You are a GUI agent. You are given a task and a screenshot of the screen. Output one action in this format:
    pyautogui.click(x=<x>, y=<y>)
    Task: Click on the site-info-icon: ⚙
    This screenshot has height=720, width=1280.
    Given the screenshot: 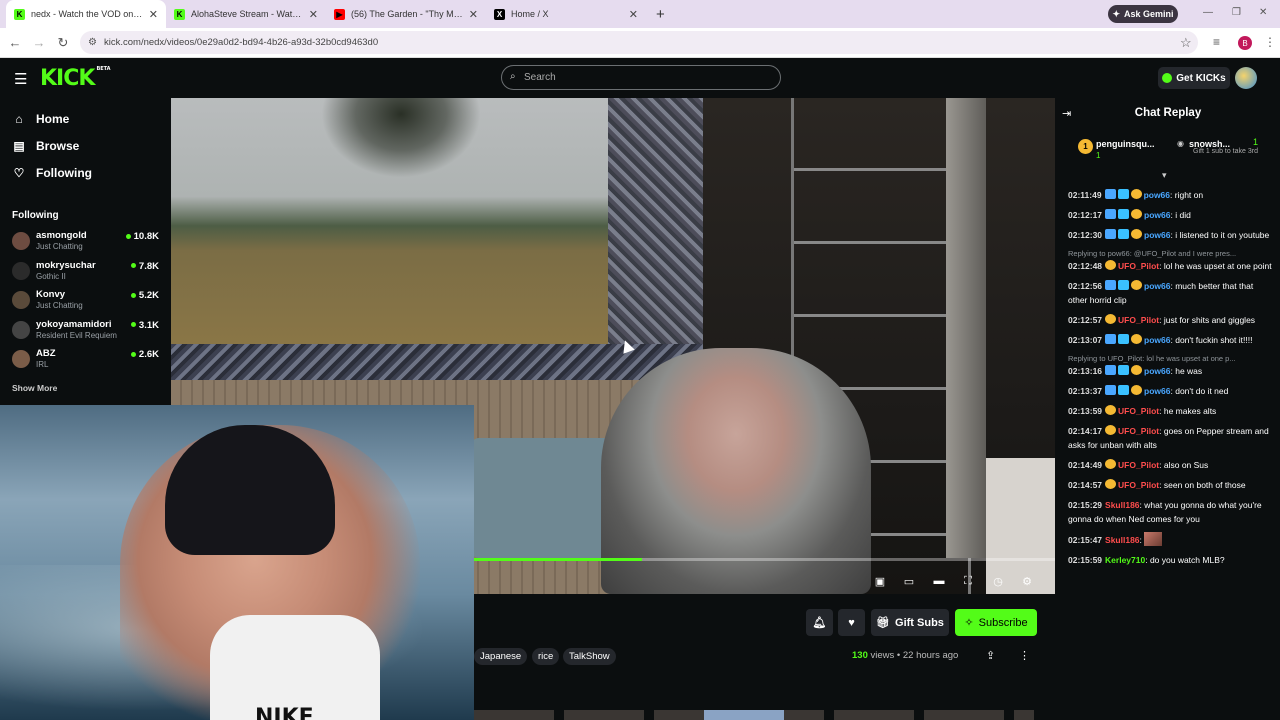 What is the action you would take?
    pyautogui.click(x=92, y=42)
    